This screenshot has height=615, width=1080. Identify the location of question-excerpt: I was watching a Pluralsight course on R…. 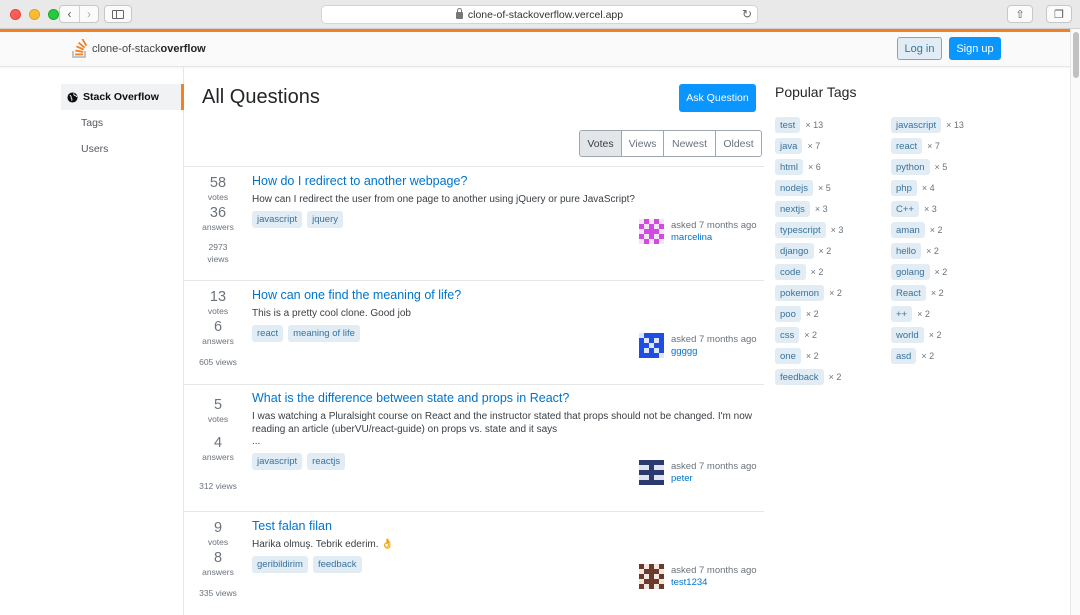
(502, 423).